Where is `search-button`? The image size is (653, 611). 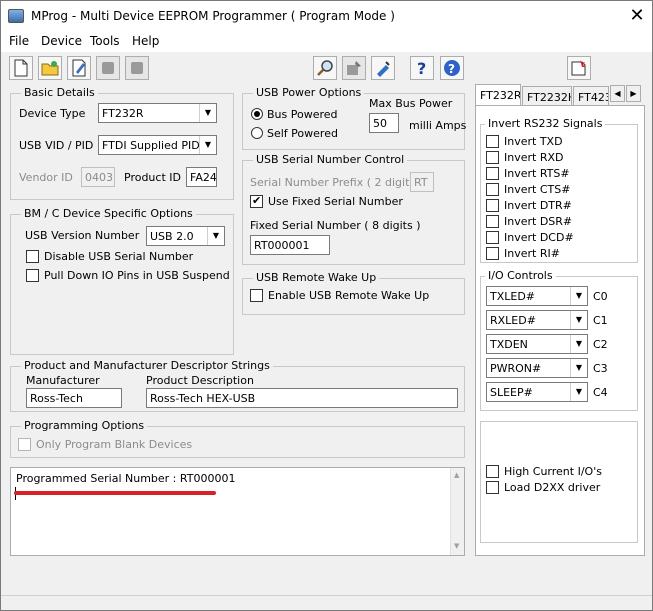
search-button is located at coordinates (325, 68).